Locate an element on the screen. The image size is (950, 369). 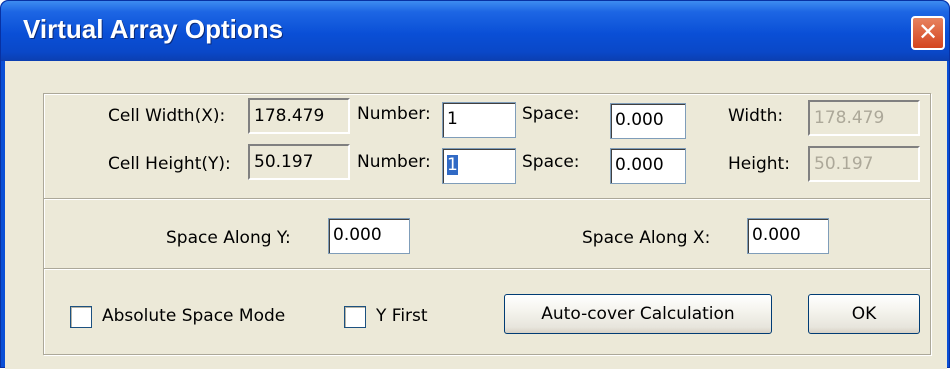
space-x-label: Space: is located at coordinates (551, 114).